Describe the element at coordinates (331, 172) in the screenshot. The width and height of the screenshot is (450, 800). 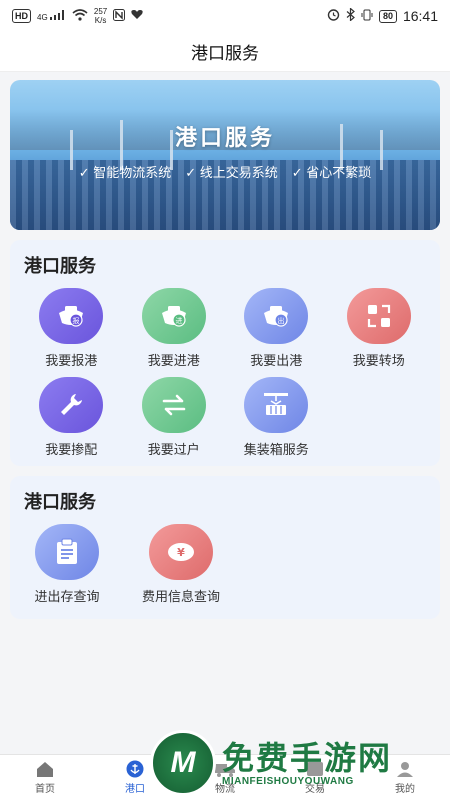
I see `banner-tag: ✓ 省心不繁琐` at that location.